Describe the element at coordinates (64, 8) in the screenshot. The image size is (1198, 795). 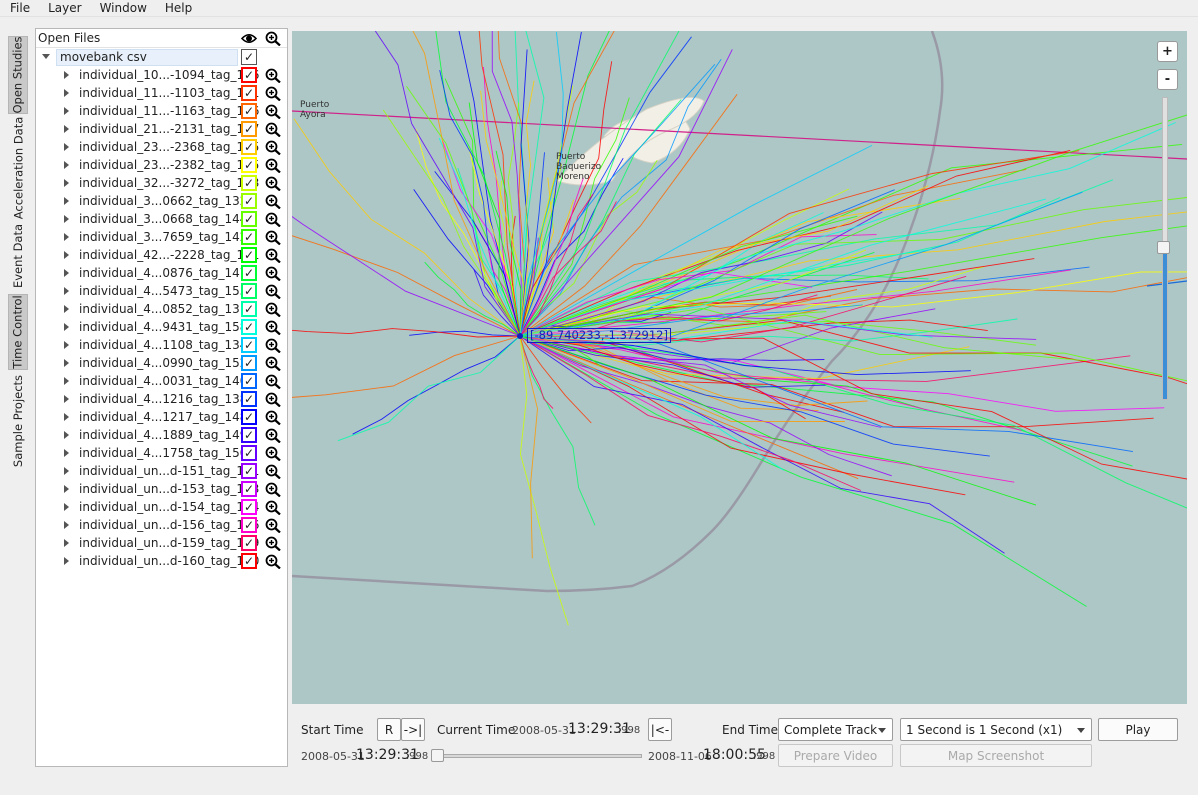
I see `menu-layer: Layer` at that location.